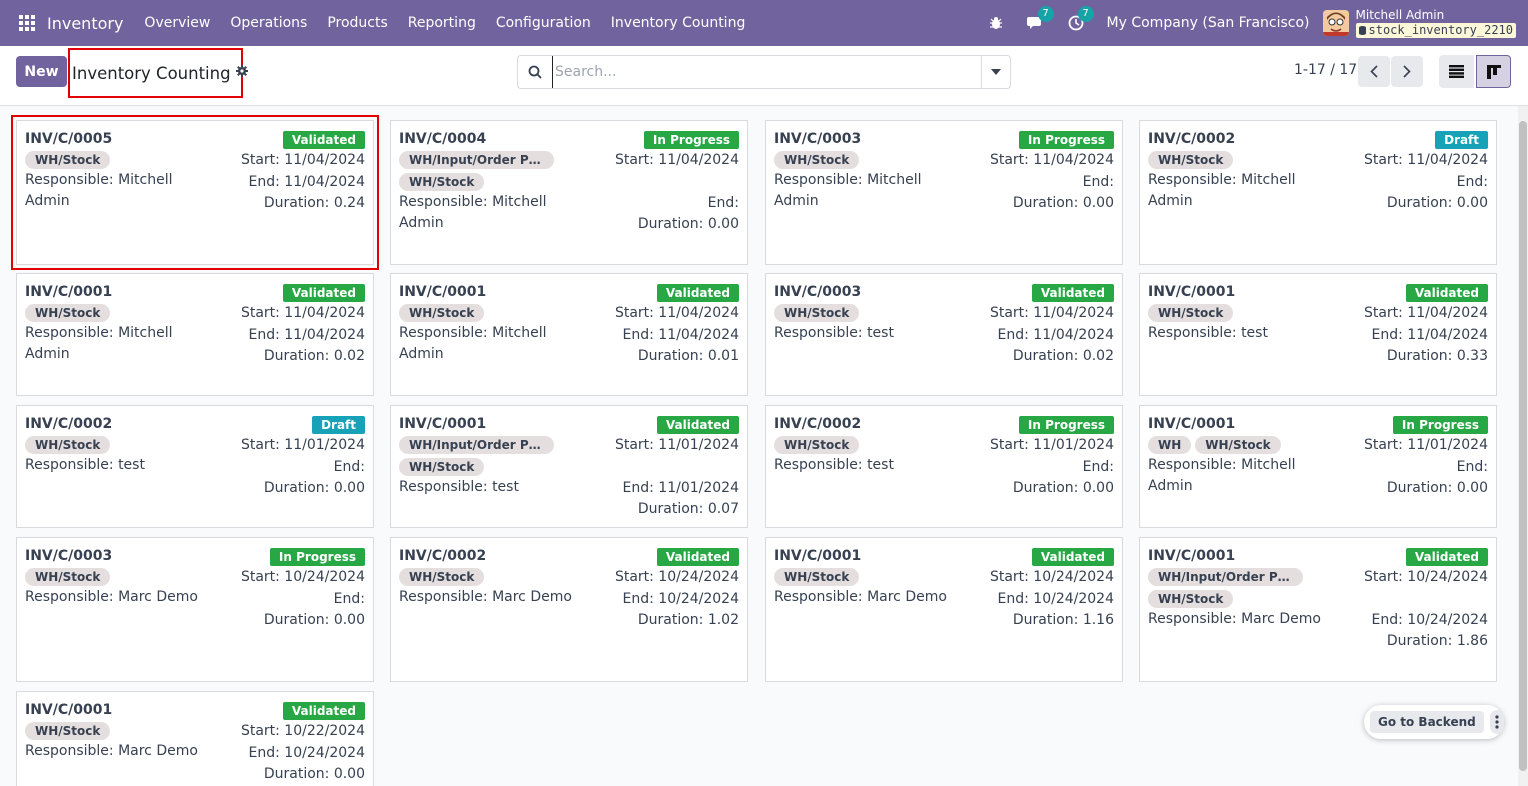 Image resolution: width=1528 pixels, height=786 pixels. What do you see at coordinates (443, 139) in the screenshot?
I see `card-reference: INV/C/0004` at bounding box center [443, 139].